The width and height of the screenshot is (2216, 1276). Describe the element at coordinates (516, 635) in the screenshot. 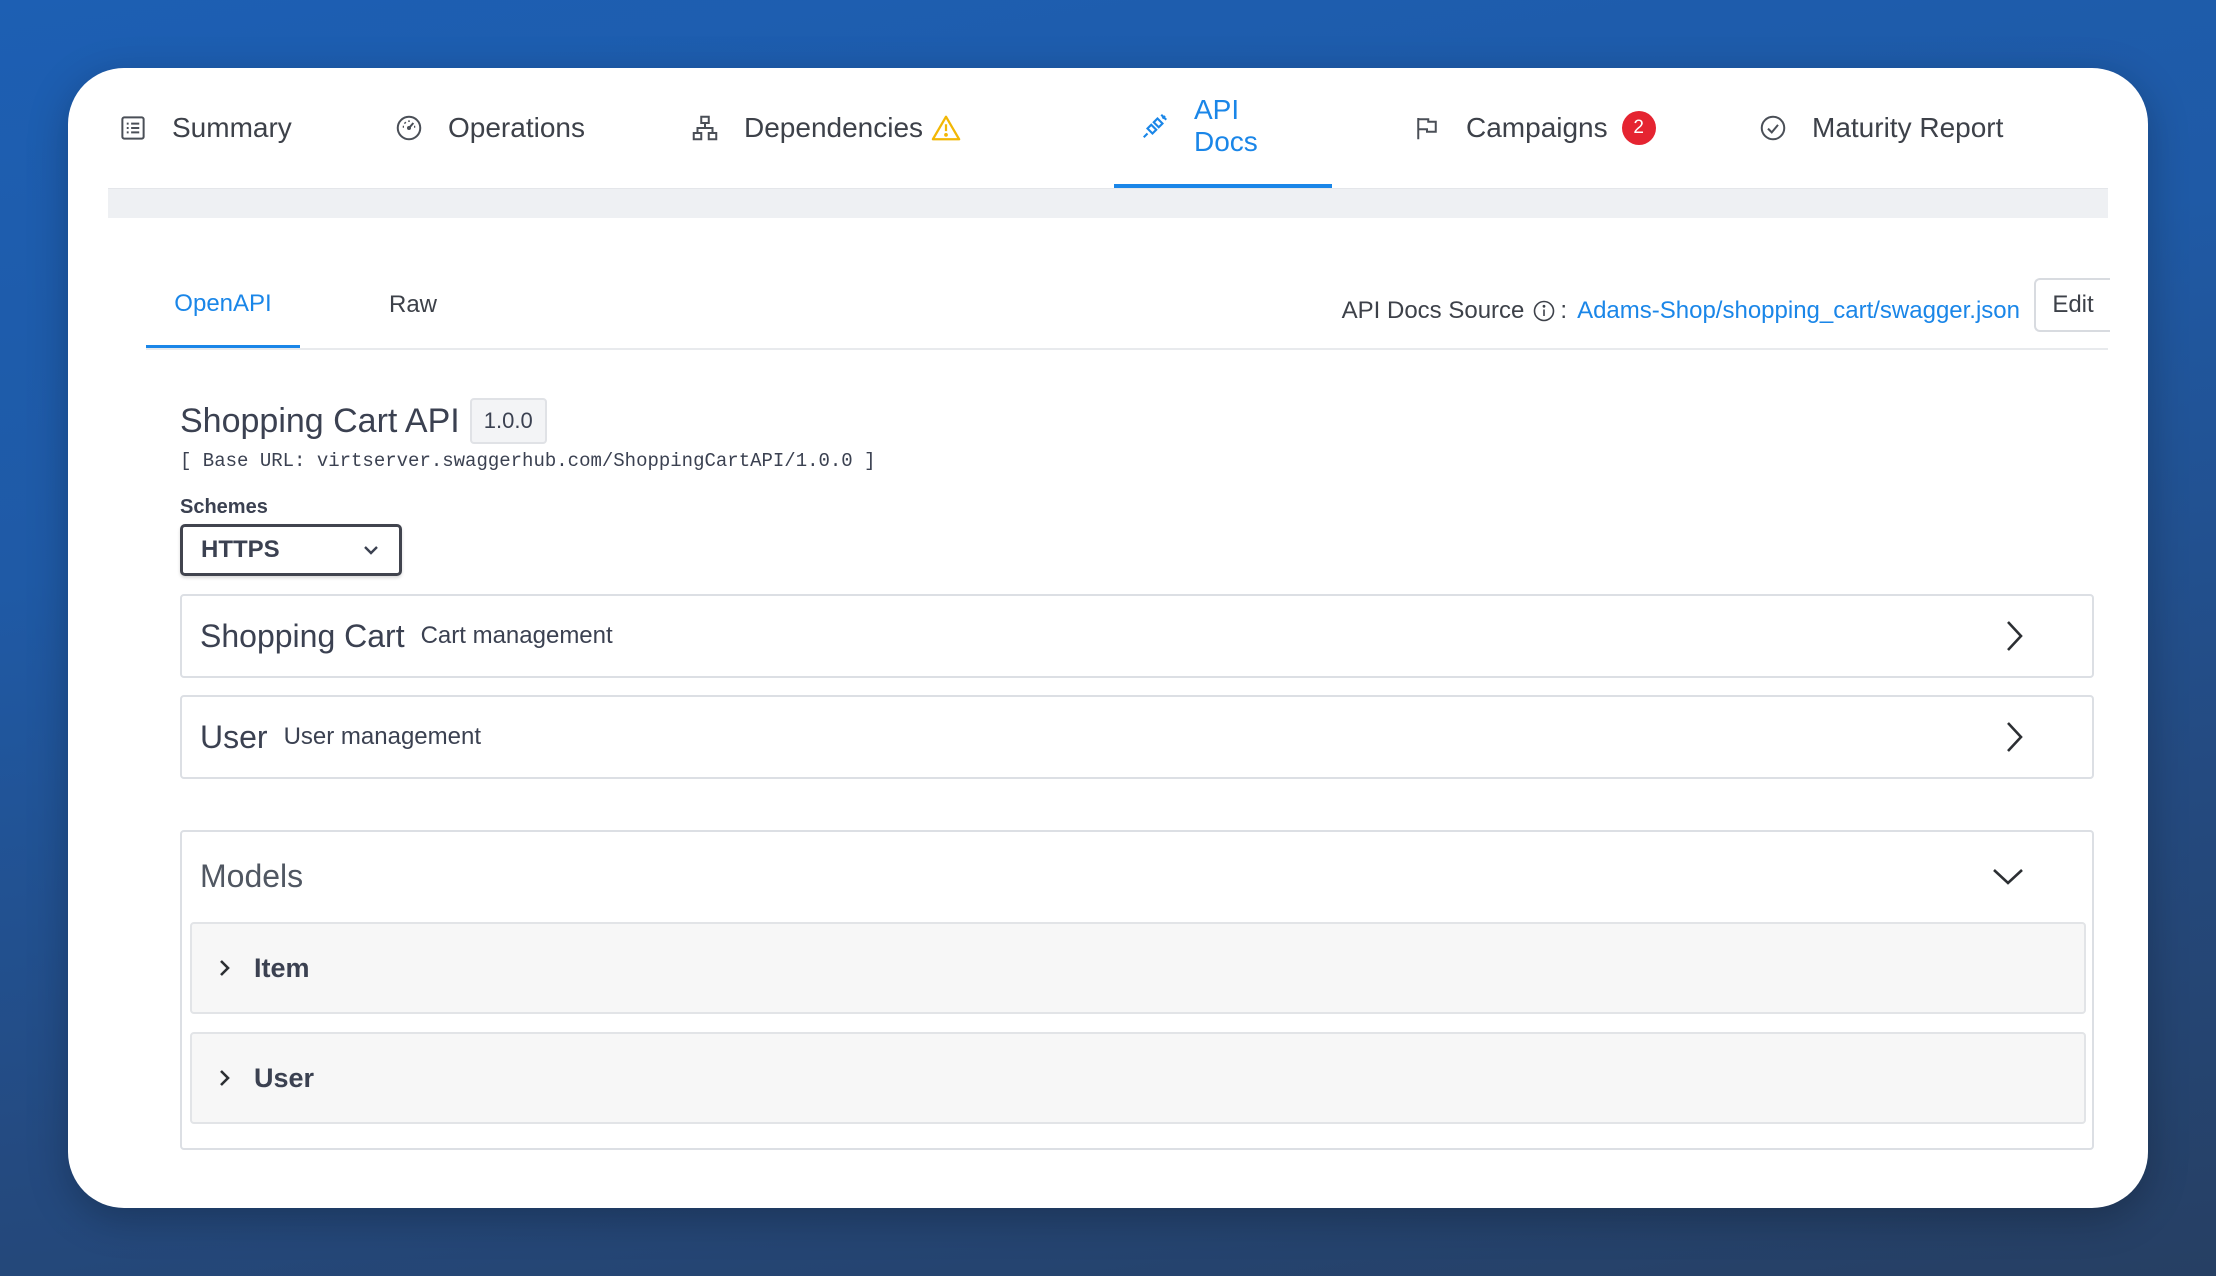

I see `tag-description: Cart management` at that location.